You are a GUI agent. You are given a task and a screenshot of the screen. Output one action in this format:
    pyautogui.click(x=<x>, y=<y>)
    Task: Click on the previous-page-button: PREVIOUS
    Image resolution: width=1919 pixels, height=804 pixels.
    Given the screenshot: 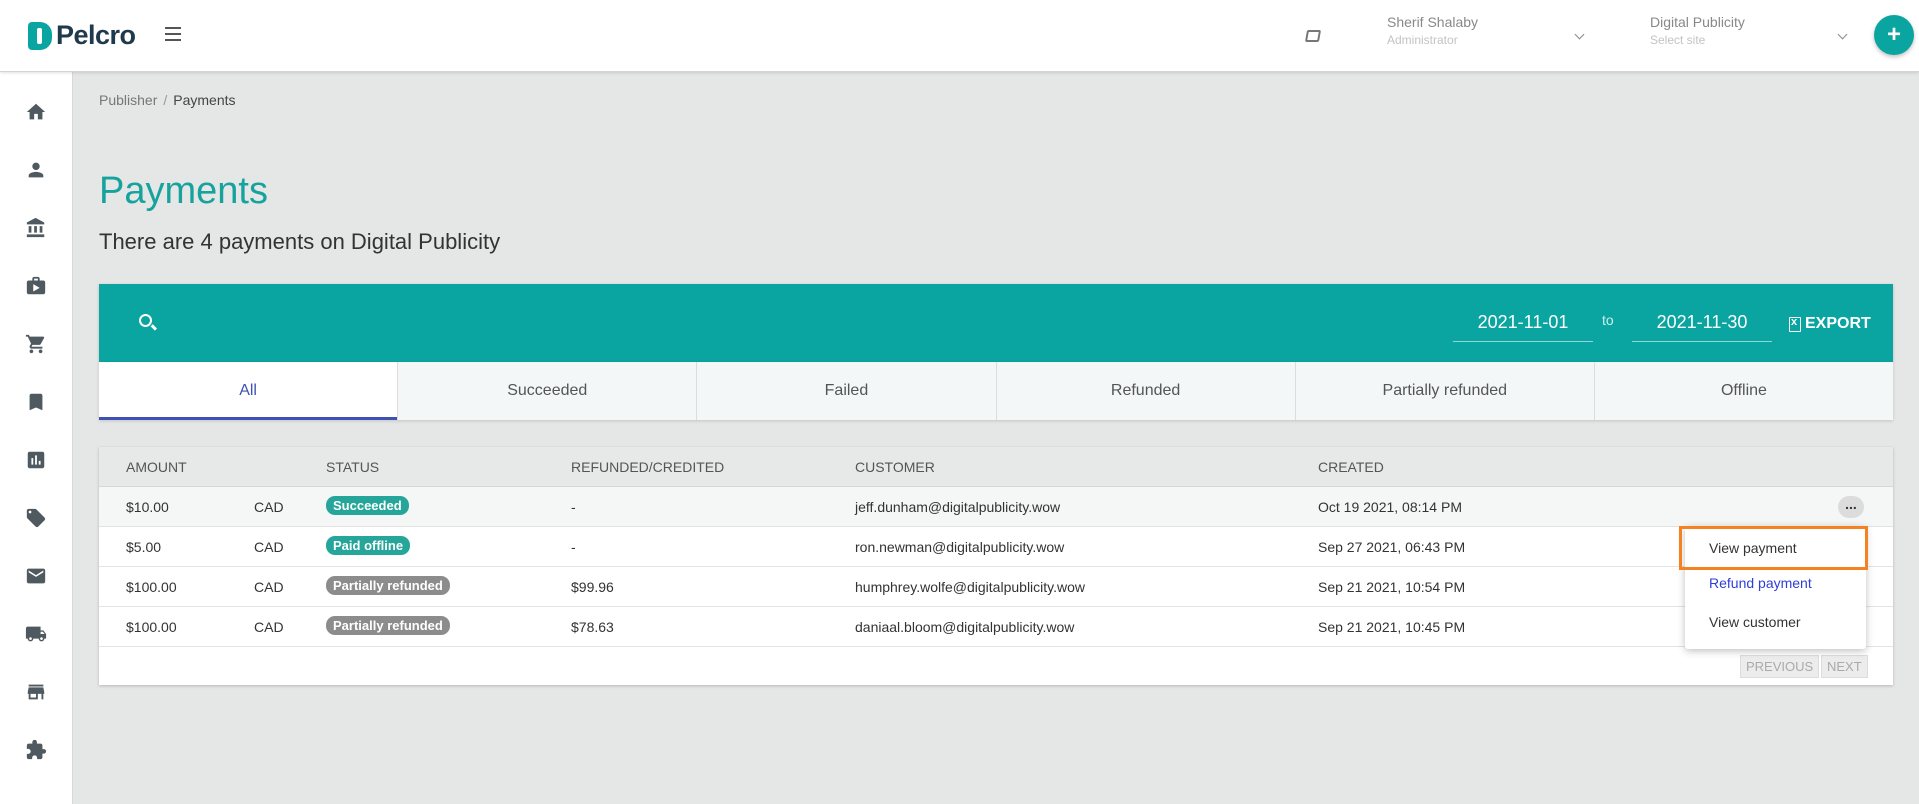 What is the action you would take?
    pyautogui.click(x=1780, y=666)
    